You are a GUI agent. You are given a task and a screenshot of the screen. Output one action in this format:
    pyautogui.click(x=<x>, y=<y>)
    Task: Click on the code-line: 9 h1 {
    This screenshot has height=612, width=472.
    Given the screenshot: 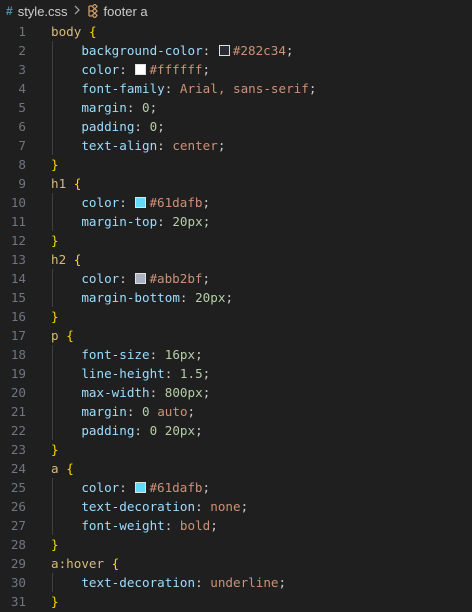 What is the action you would take?
    pyautogui.click(x=236, y=183)
    